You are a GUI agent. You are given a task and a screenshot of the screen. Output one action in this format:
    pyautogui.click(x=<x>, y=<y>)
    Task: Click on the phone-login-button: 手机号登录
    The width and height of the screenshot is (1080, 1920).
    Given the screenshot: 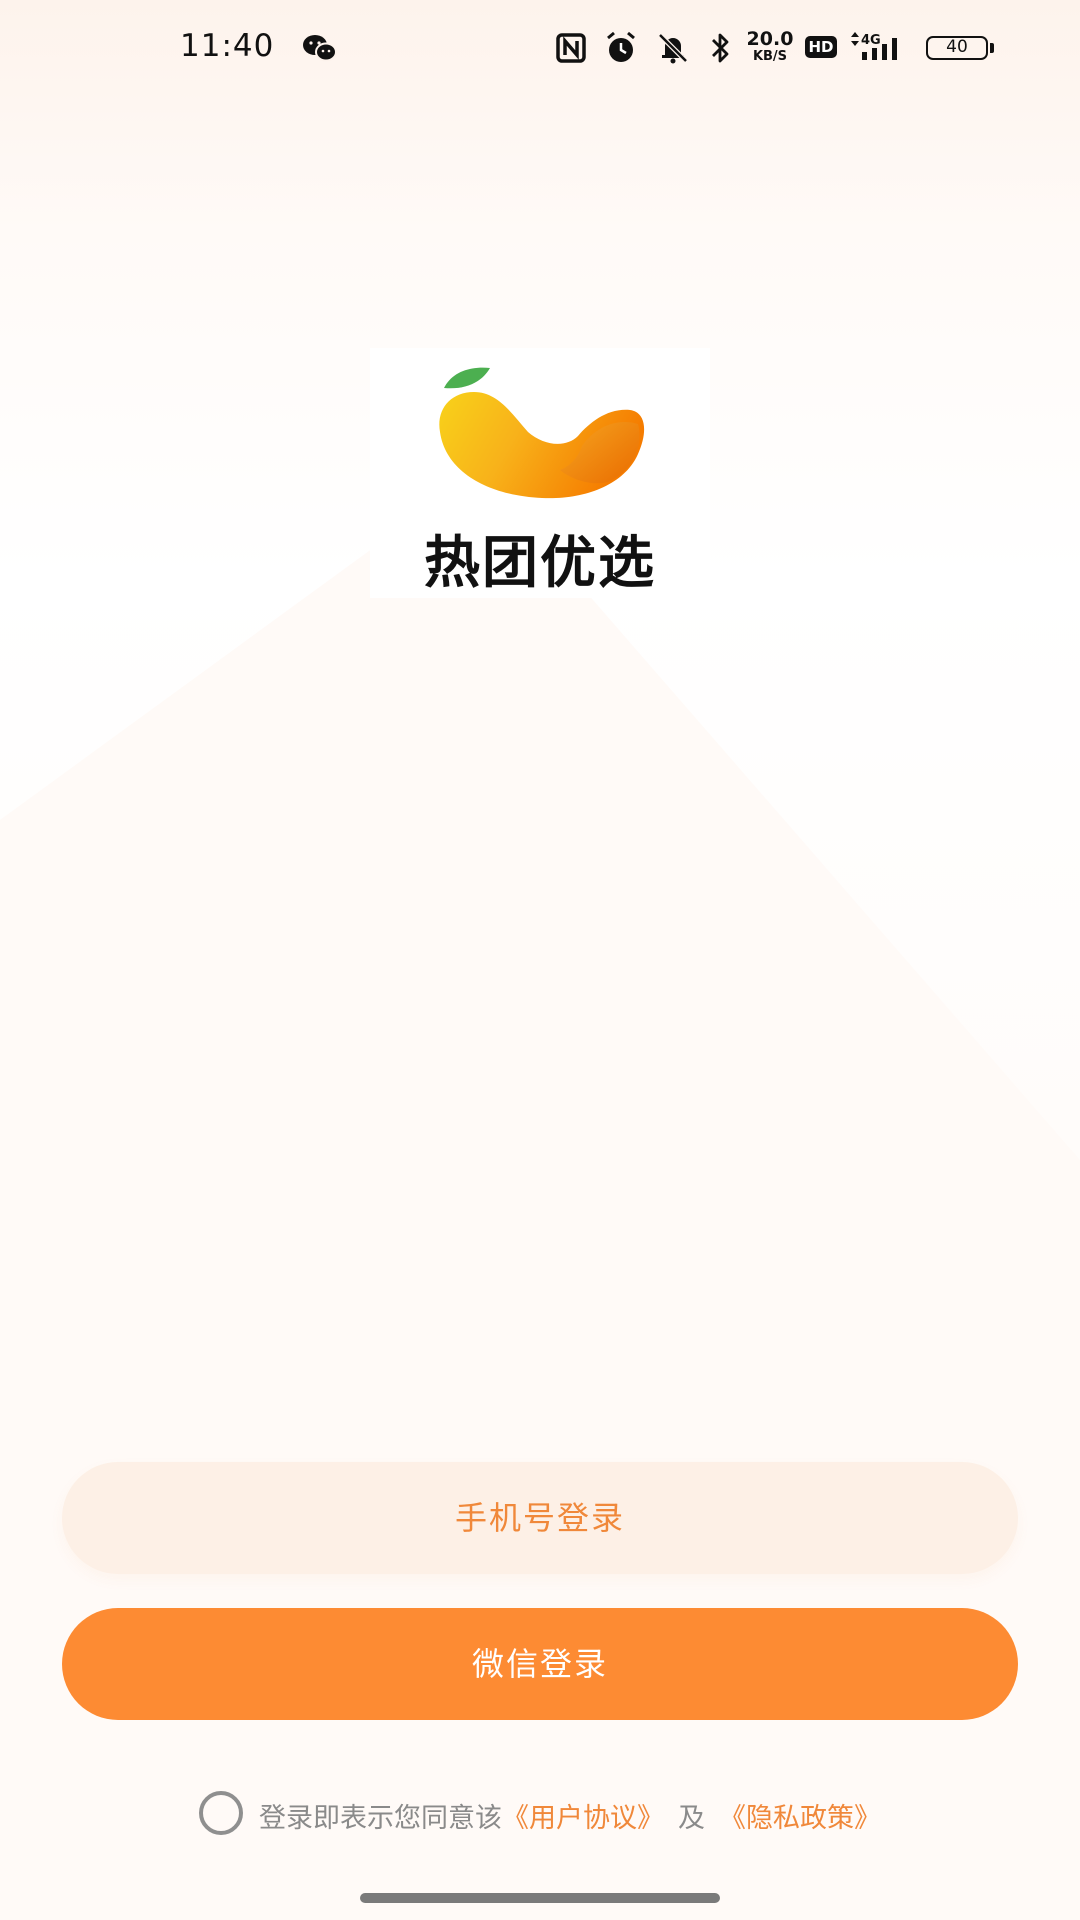 What is the action you would take?
    pyautogui.click(x=540, y=1518)
    